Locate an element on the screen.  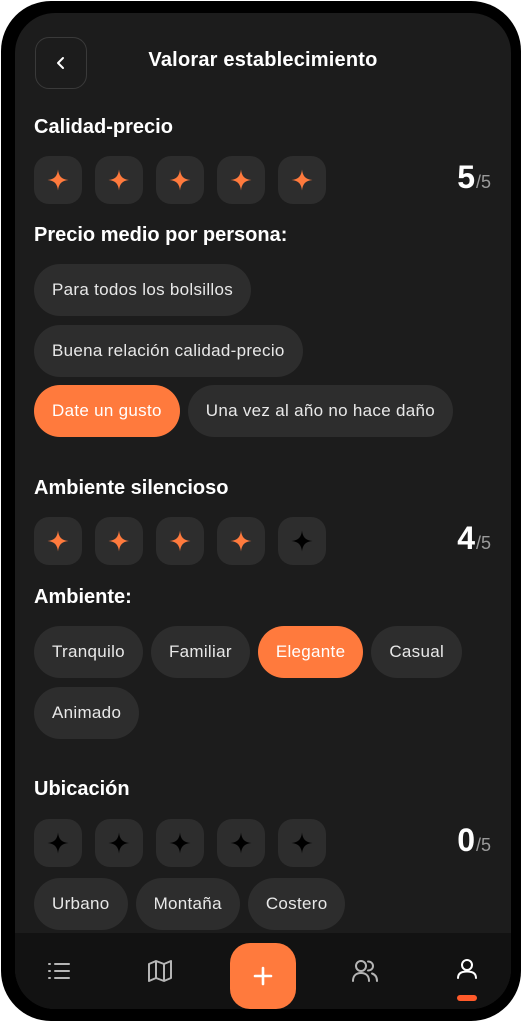
chip-option: Casual is located at coordinates (417, 652).